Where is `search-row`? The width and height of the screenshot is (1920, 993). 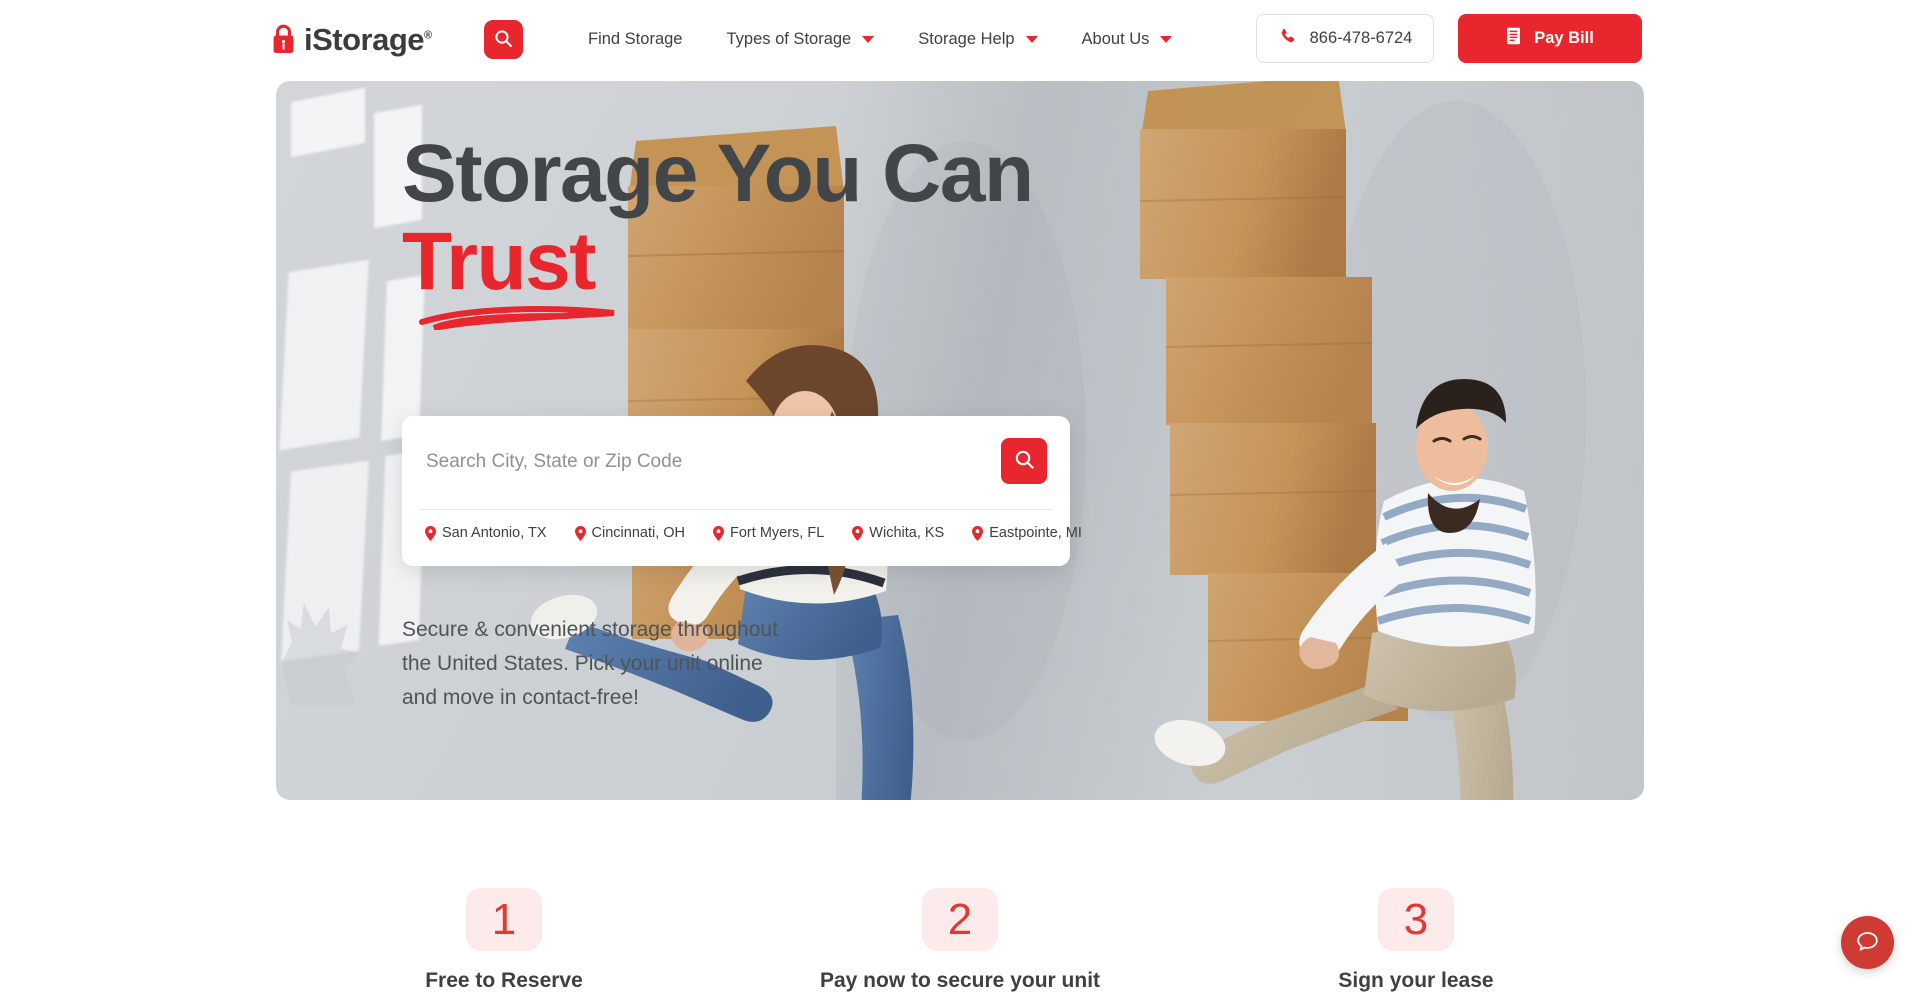
search-row is located at coordinates (736, 462).